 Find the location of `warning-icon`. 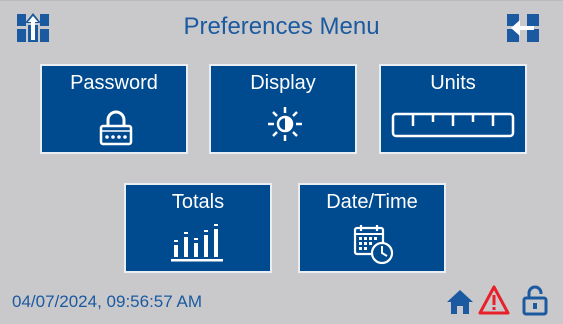

warning-icon is located at coordinates (494, 300).